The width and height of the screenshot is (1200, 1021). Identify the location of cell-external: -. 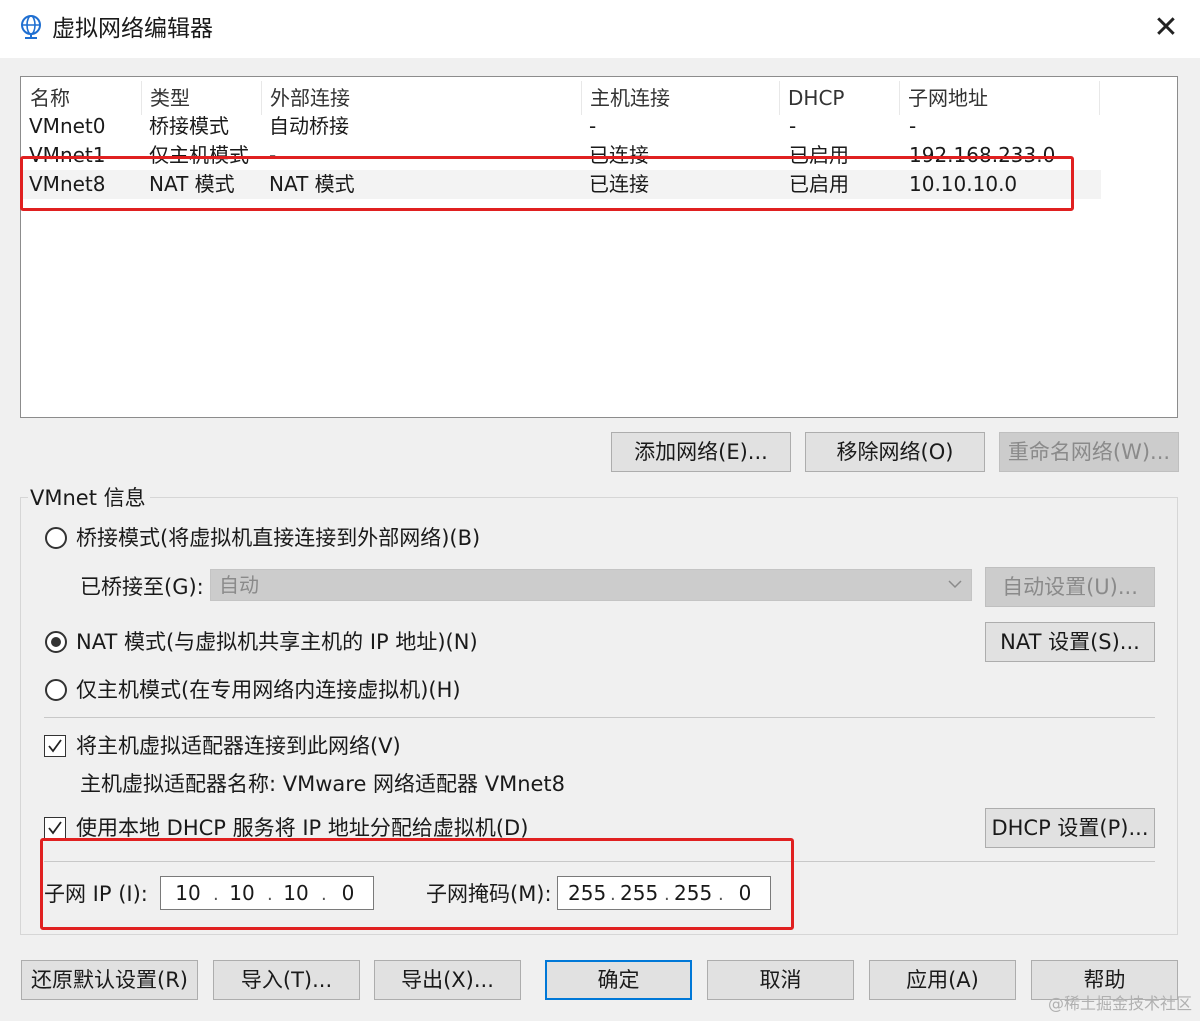
(273, 155).